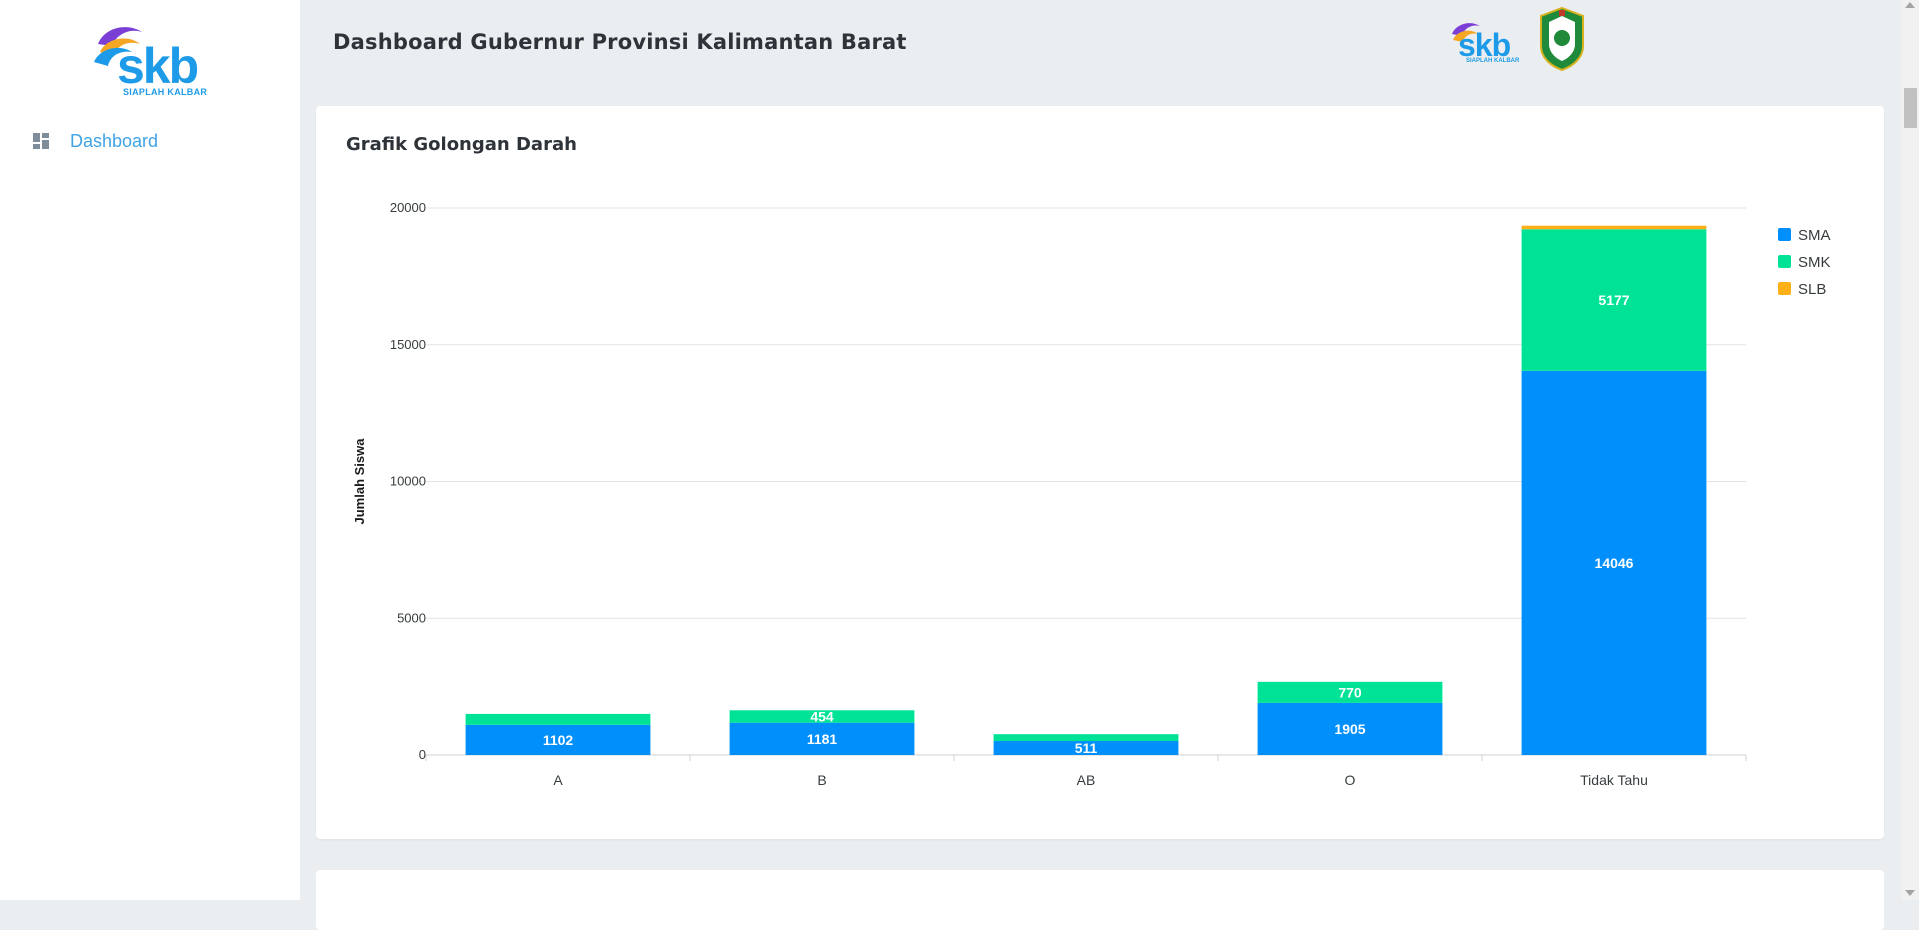 The height and width of the screenshot is (930, 1919). I want to click on data-label: 1102, so click(558, 740).